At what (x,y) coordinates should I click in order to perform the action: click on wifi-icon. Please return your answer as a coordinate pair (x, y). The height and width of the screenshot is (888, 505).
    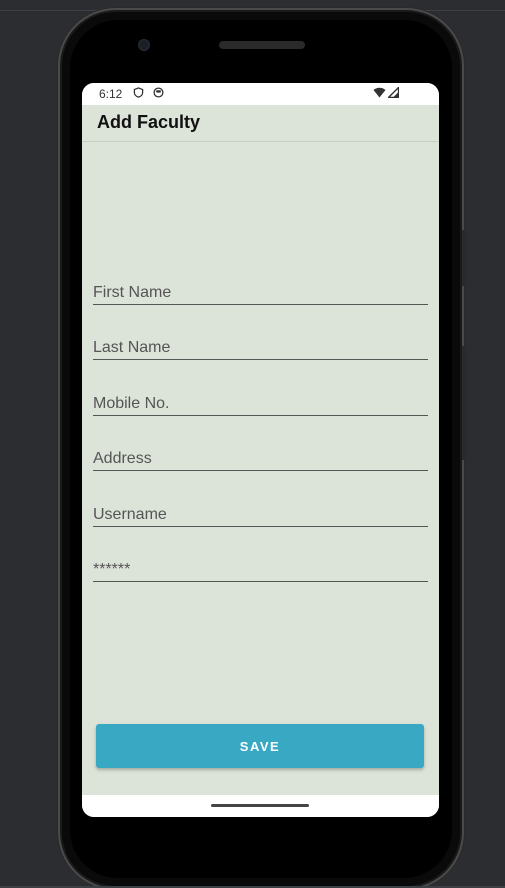
    Looking at the image, I should click on (379, 92).